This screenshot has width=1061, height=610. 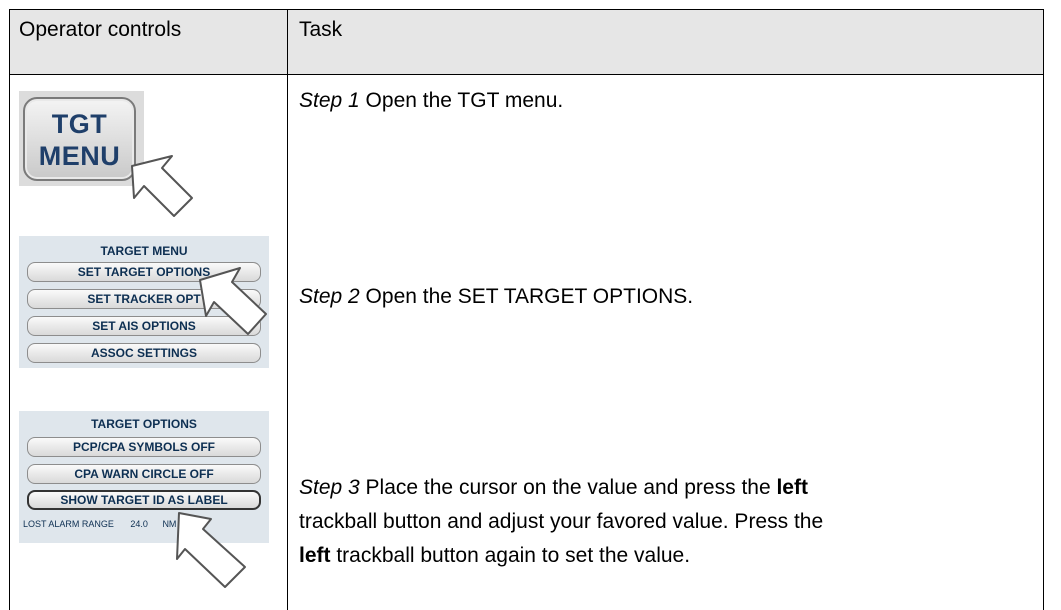 I want to click on step-2-text: Step 2 Open the SET TARGET OPTIONS., so click(x=496, y=297).